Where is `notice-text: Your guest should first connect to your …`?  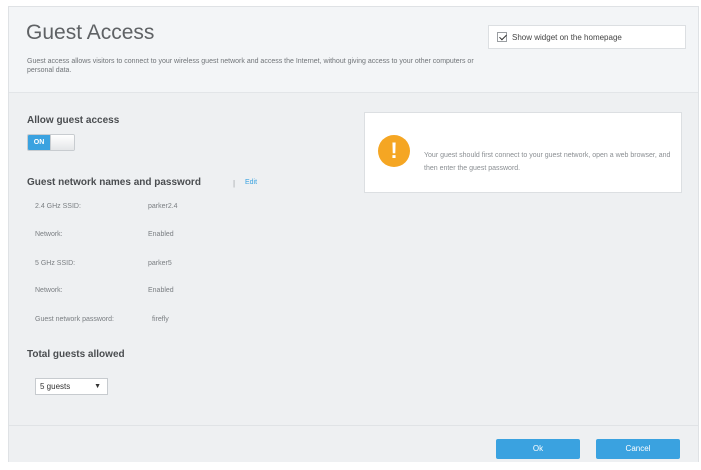 notice-text: Your guest should first connect to your … is located at coordinates (547, 162).